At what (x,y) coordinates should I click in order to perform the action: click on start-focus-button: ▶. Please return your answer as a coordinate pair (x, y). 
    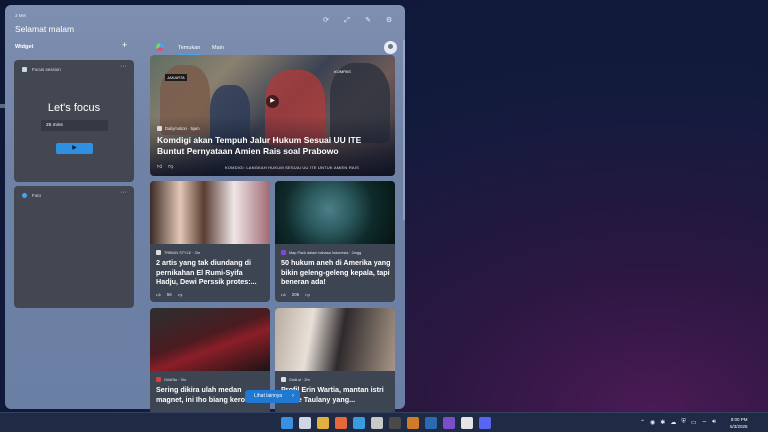
    Looking at the image, I should click on (74, 148).